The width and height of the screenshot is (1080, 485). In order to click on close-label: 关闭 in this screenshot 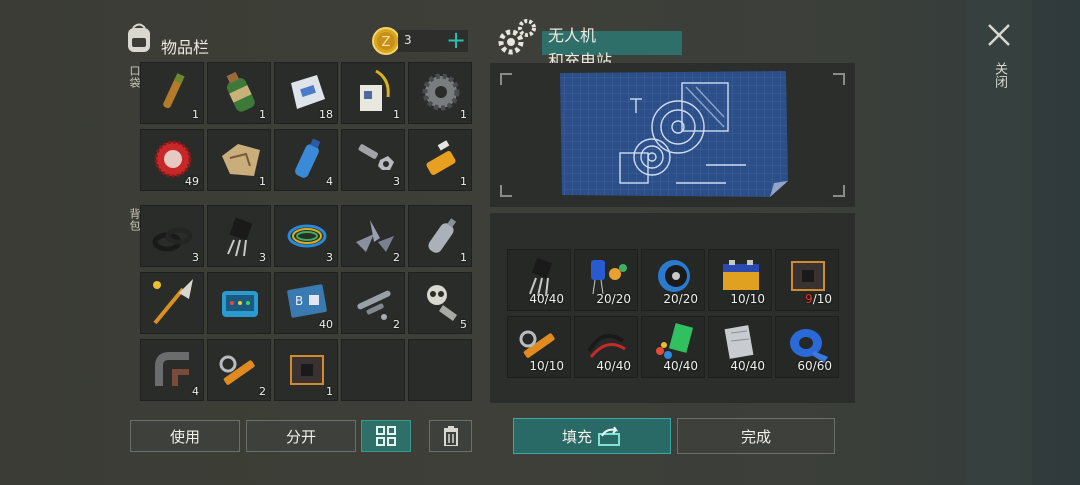, I will do `click(999, 75)`.